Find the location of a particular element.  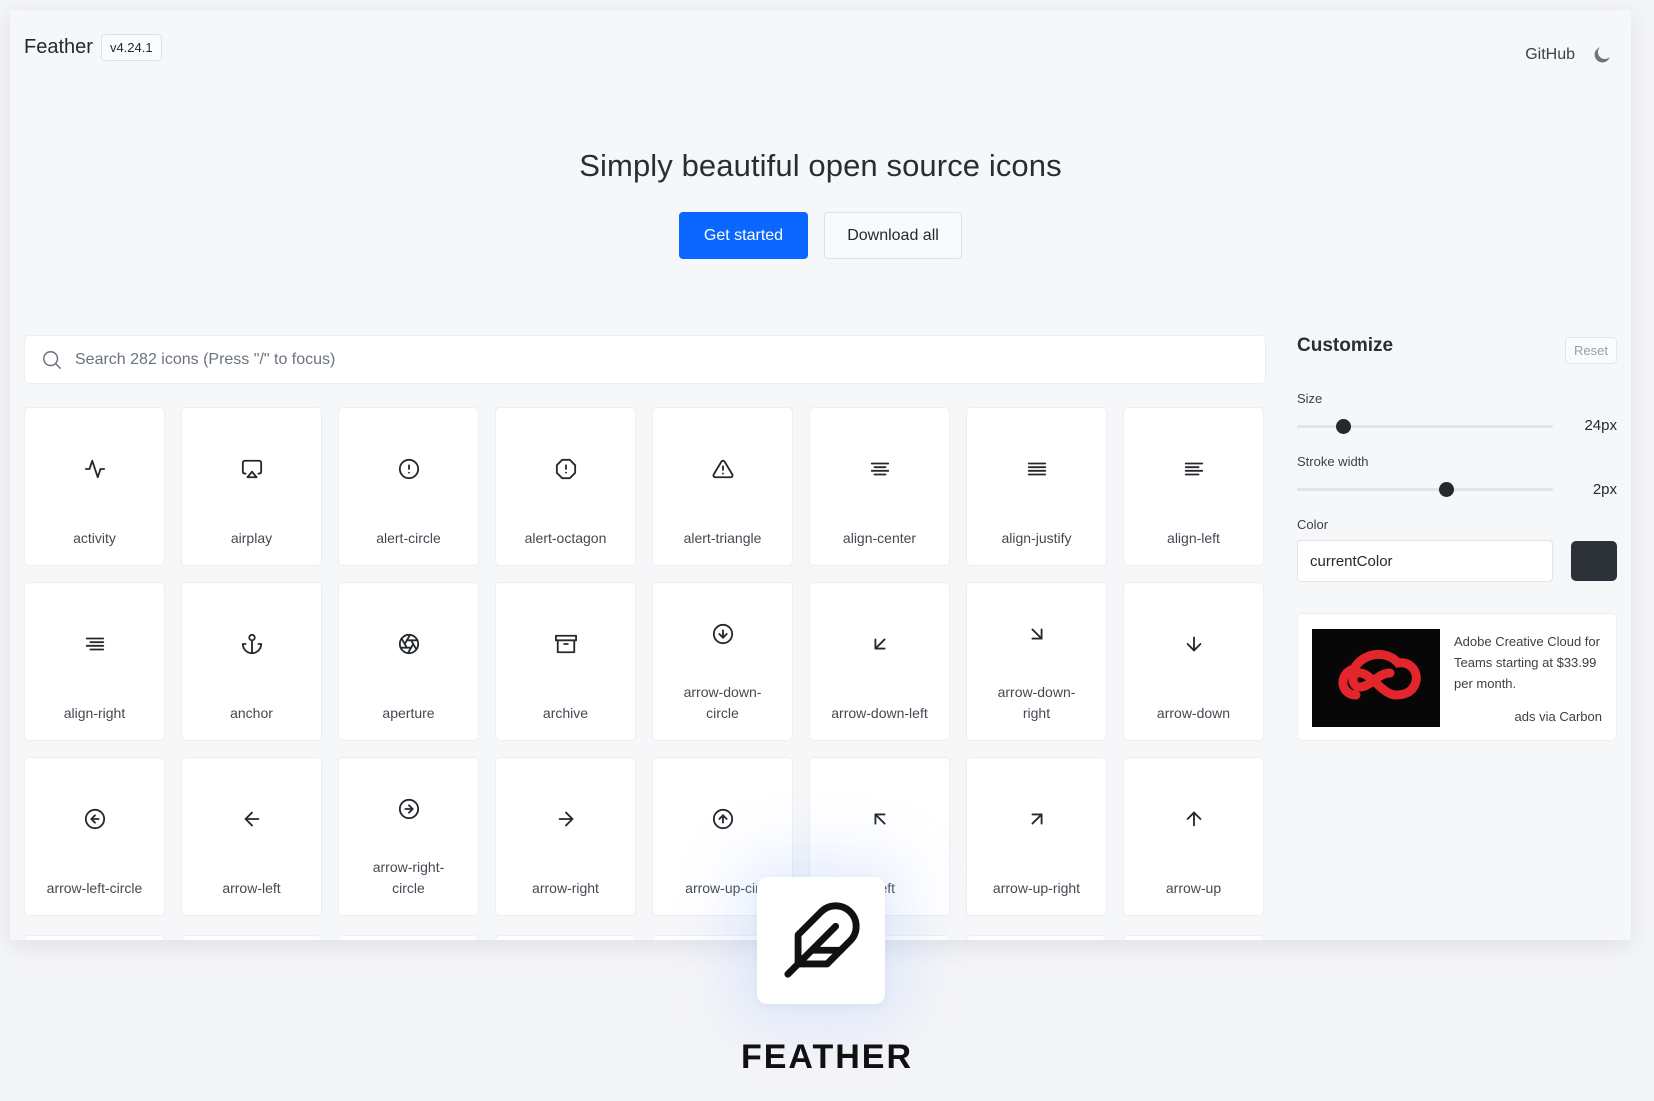

icon-card-label: activity is located at coordinates (94, 538).